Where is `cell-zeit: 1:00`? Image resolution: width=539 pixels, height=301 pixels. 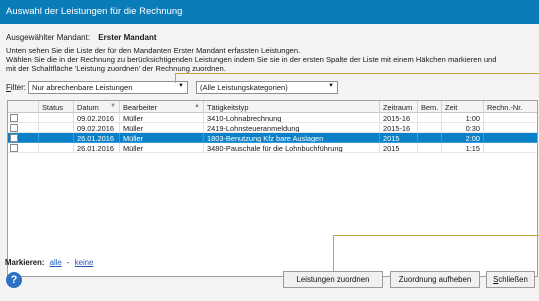 cell-zeit: 1:00 is located at coordinates (463, 118).